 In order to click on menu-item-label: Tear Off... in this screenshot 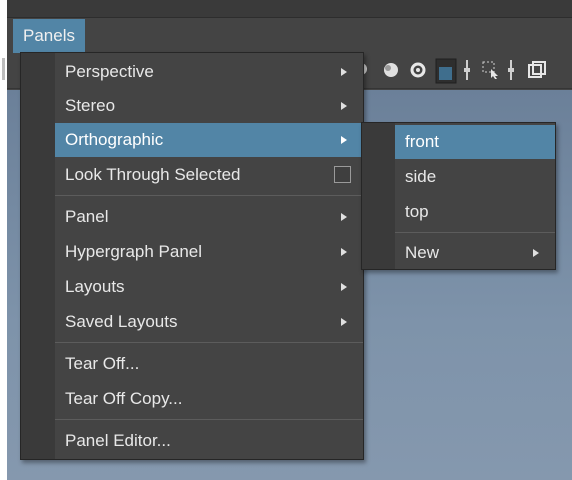, I will do `click(102, 363)`.